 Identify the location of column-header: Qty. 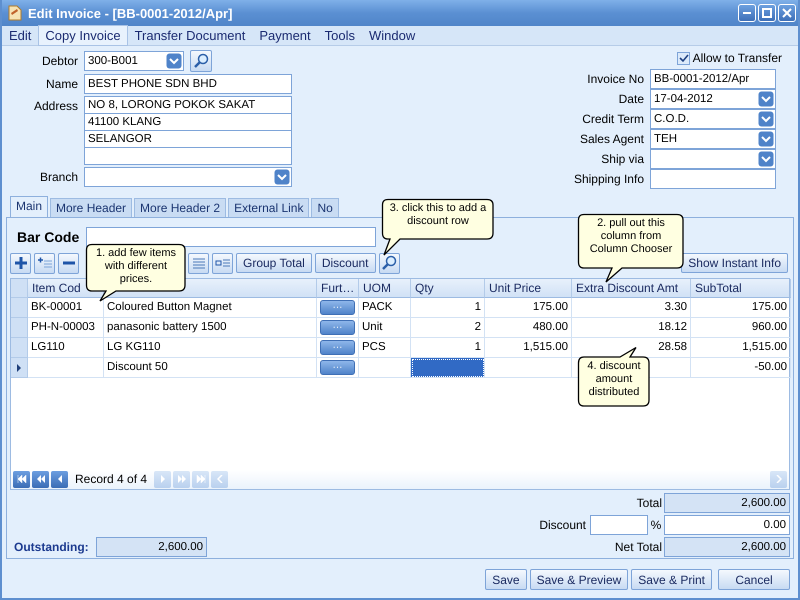
(448, 288).